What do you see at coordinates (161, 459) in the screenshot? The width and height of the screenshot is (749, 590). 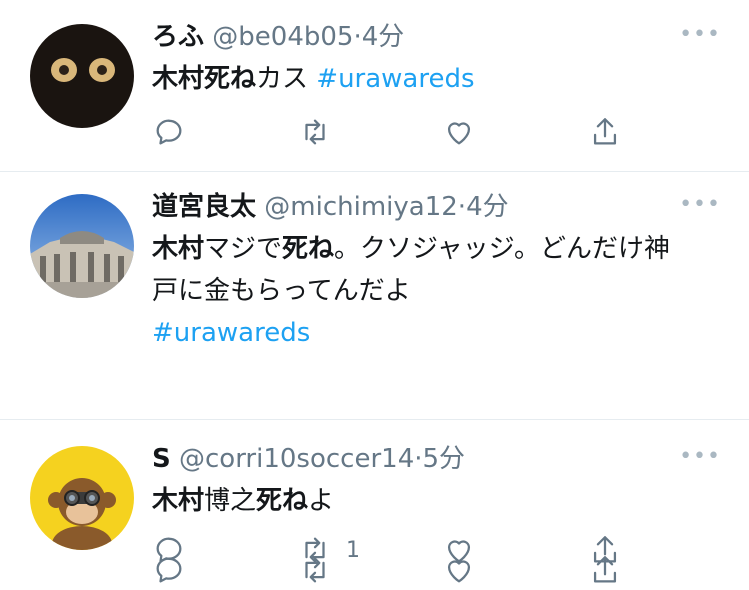 I see `display-name: S` at bounding box center [161, 459].